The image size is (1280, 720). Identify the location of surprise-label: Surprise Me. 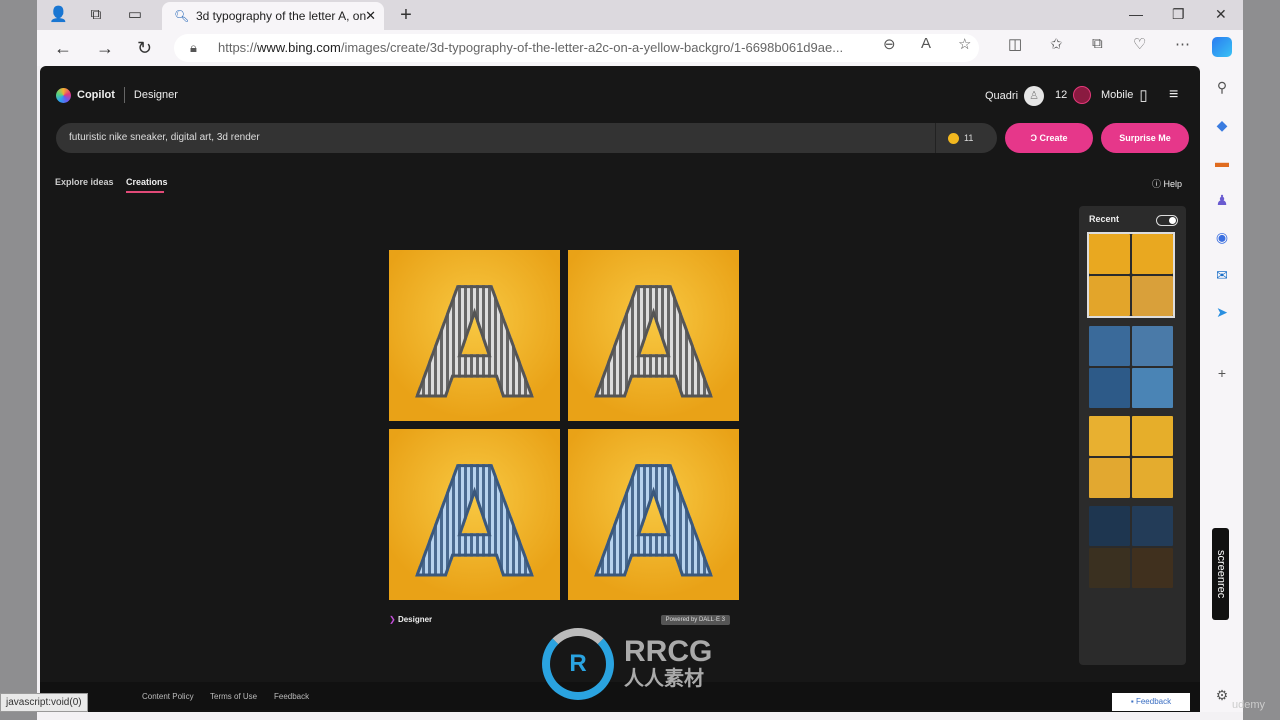
(1145, 138).